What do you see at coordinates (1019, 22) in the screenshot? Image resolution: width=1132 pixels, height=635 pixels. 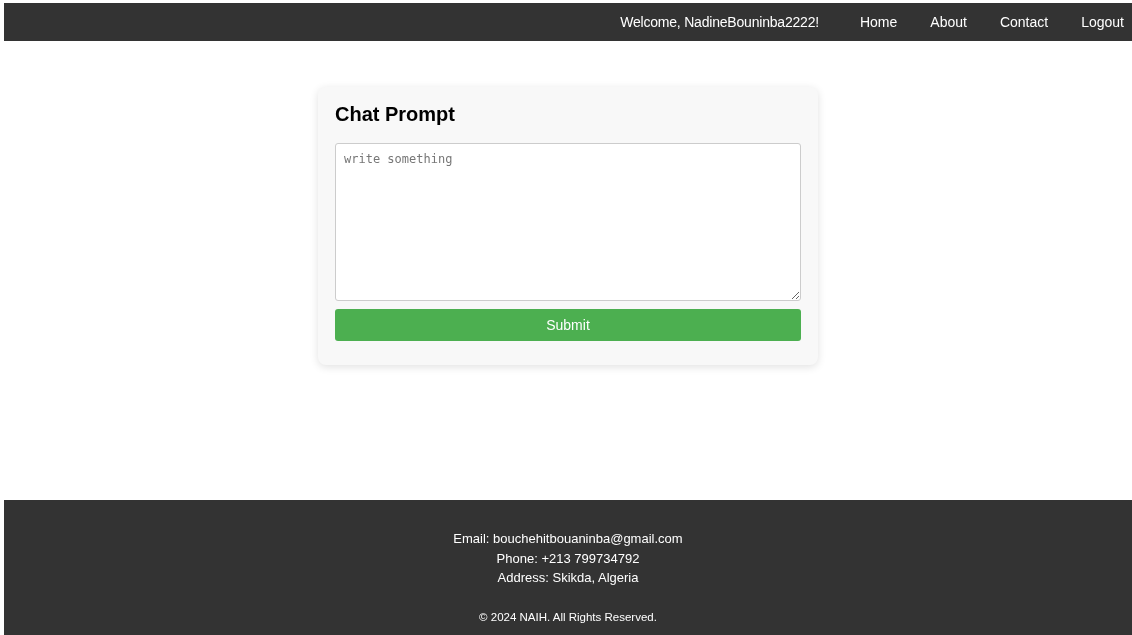 I see `nav-link: Contact` at bounding box center [1019, 22].